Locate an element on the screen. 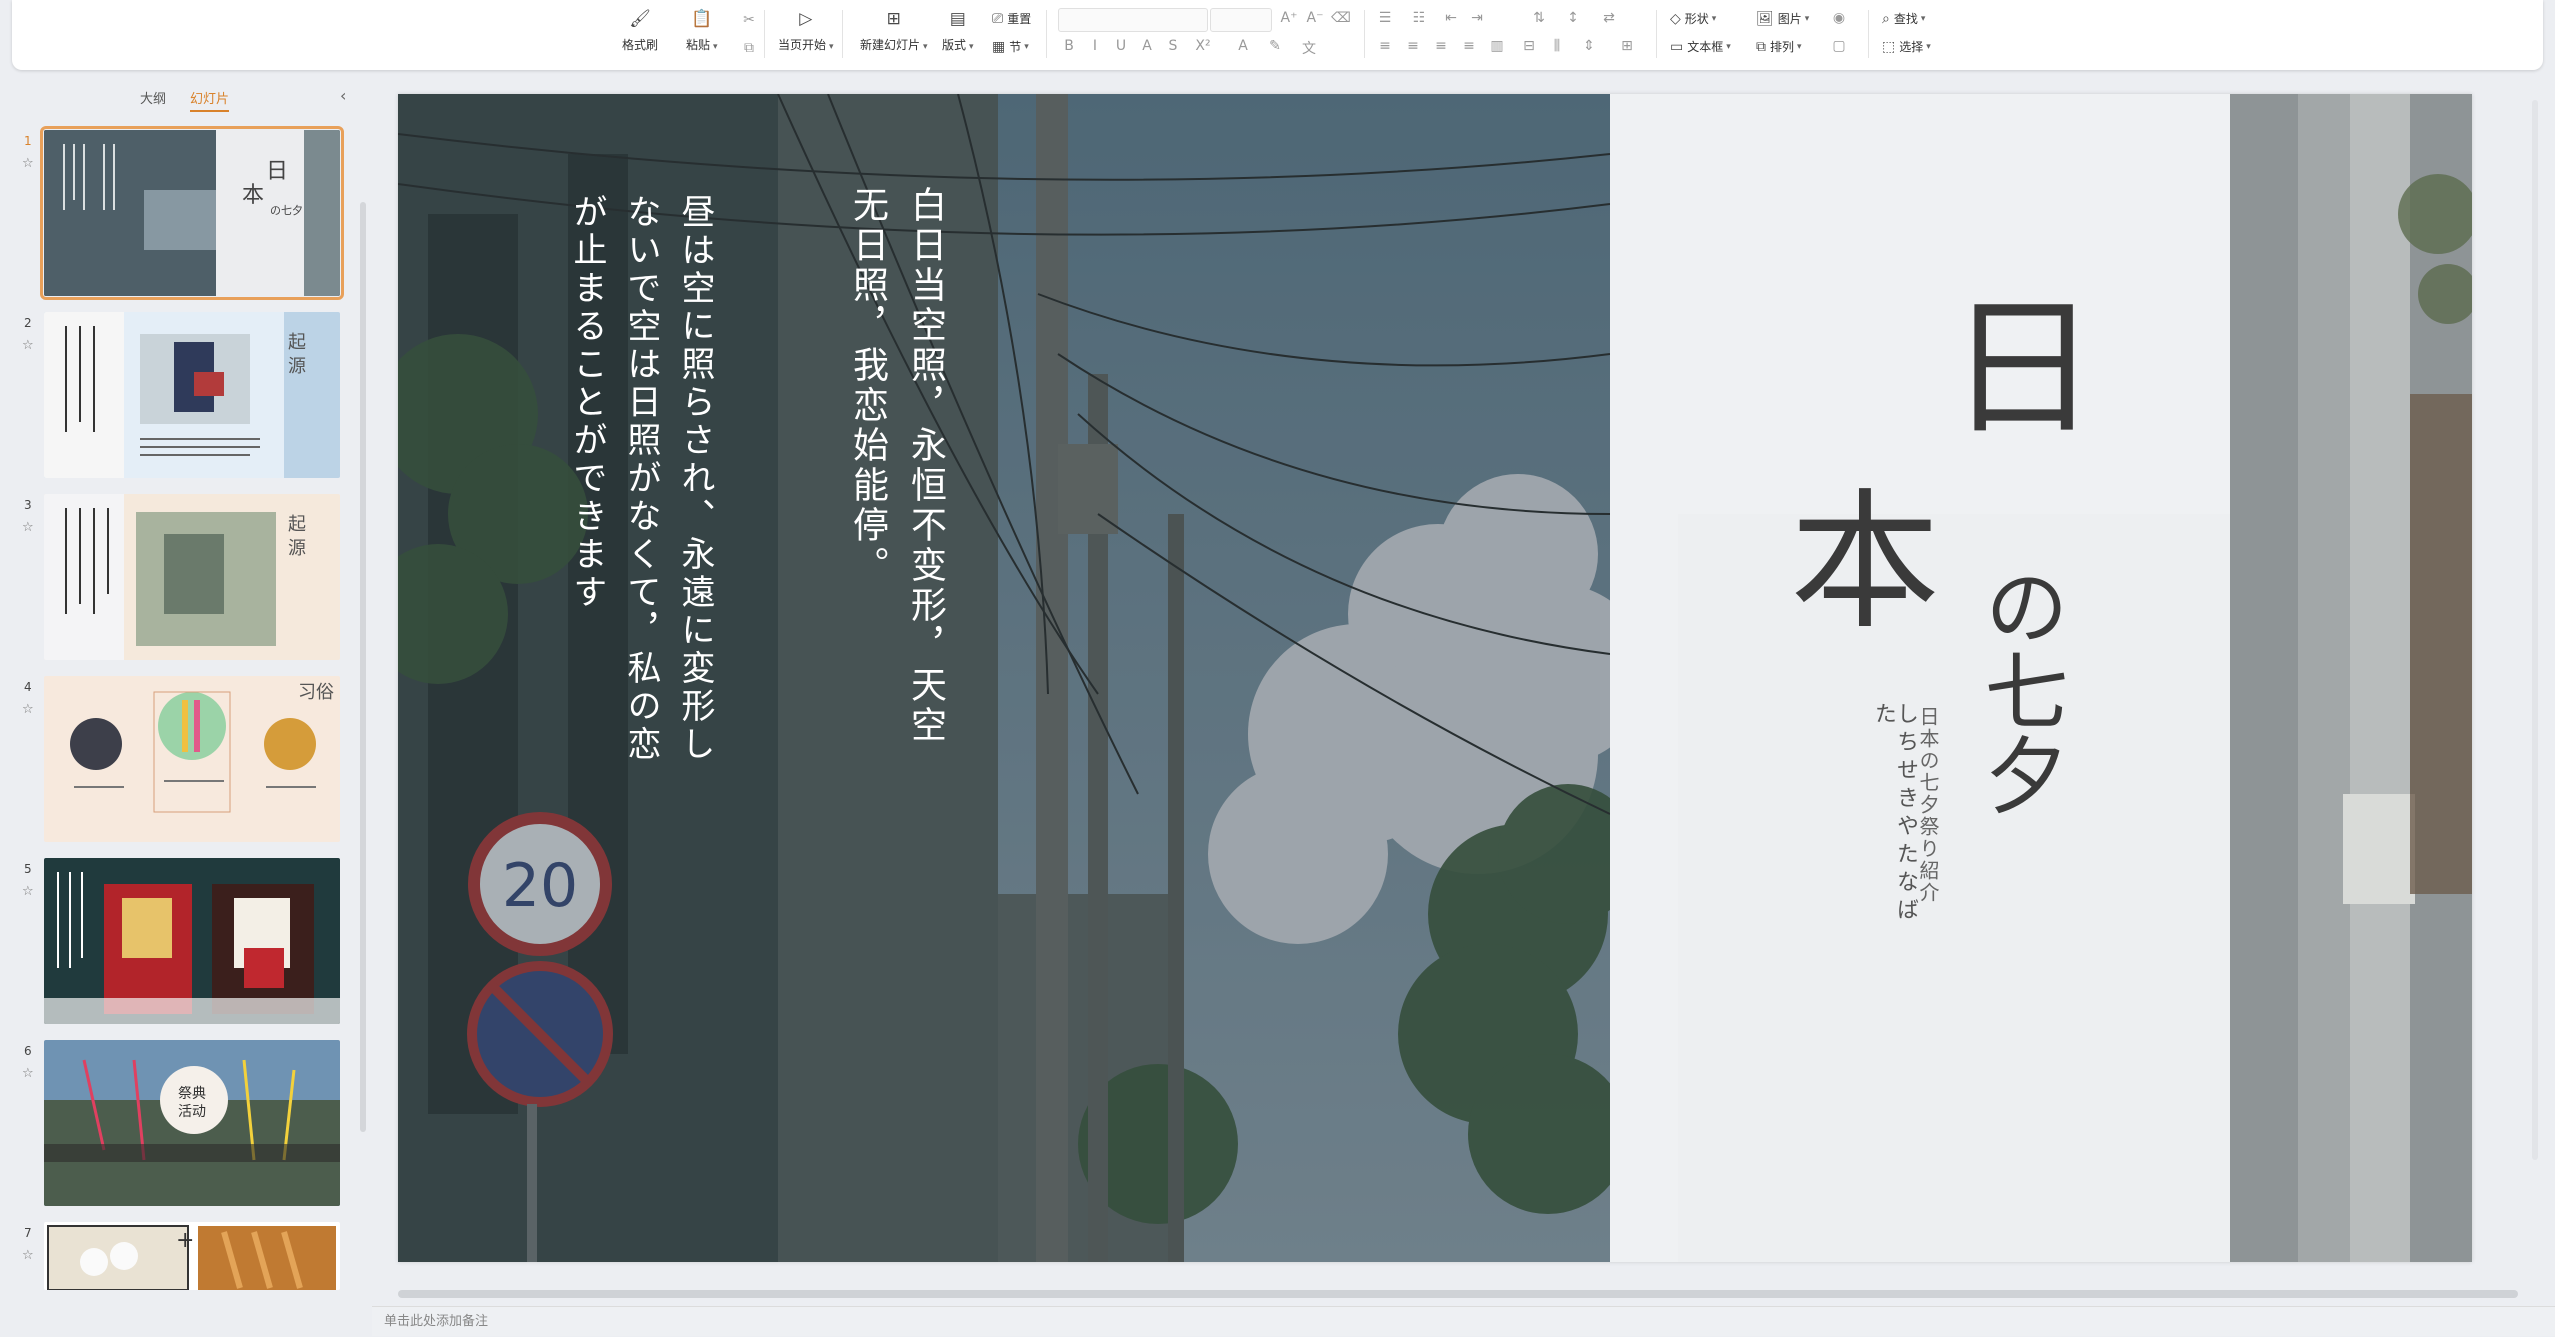 The width and height of the screenshot is (2555, 1337). bullets-icon: ☰ is located at coordinates (1385, 18).